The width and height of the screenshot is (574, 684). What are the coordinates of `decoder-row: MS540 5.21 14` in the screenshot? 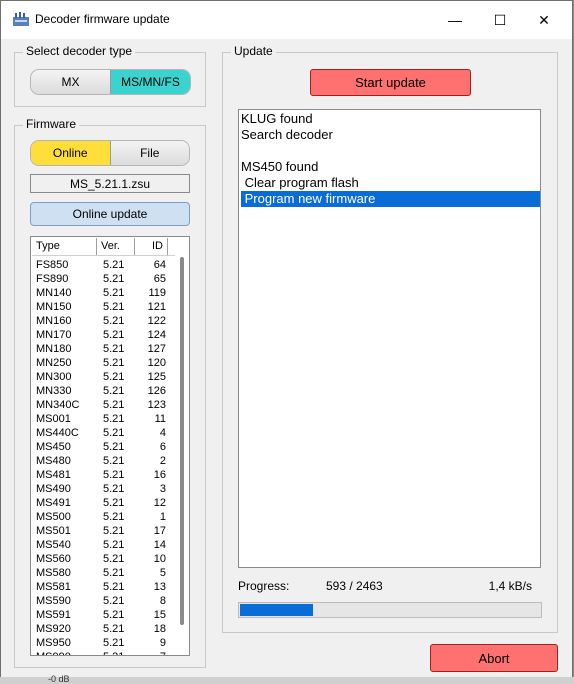 It's located at (103, 545).